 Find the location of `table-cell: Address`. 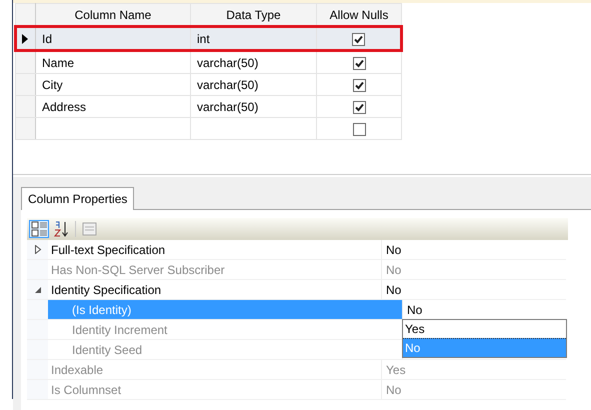

table-cell: Address is located at coordinates (64, 107).